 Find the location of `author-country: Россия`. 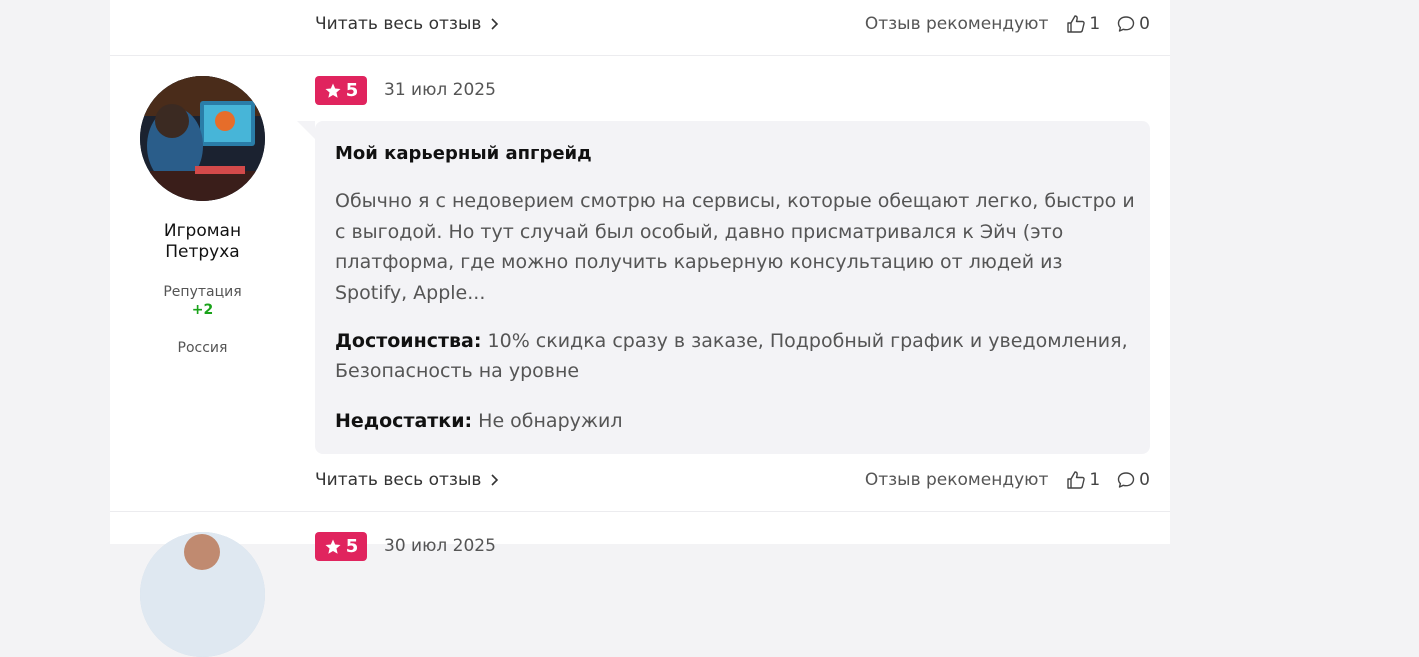

author-country: Россия is located at coordinates (202, 348).